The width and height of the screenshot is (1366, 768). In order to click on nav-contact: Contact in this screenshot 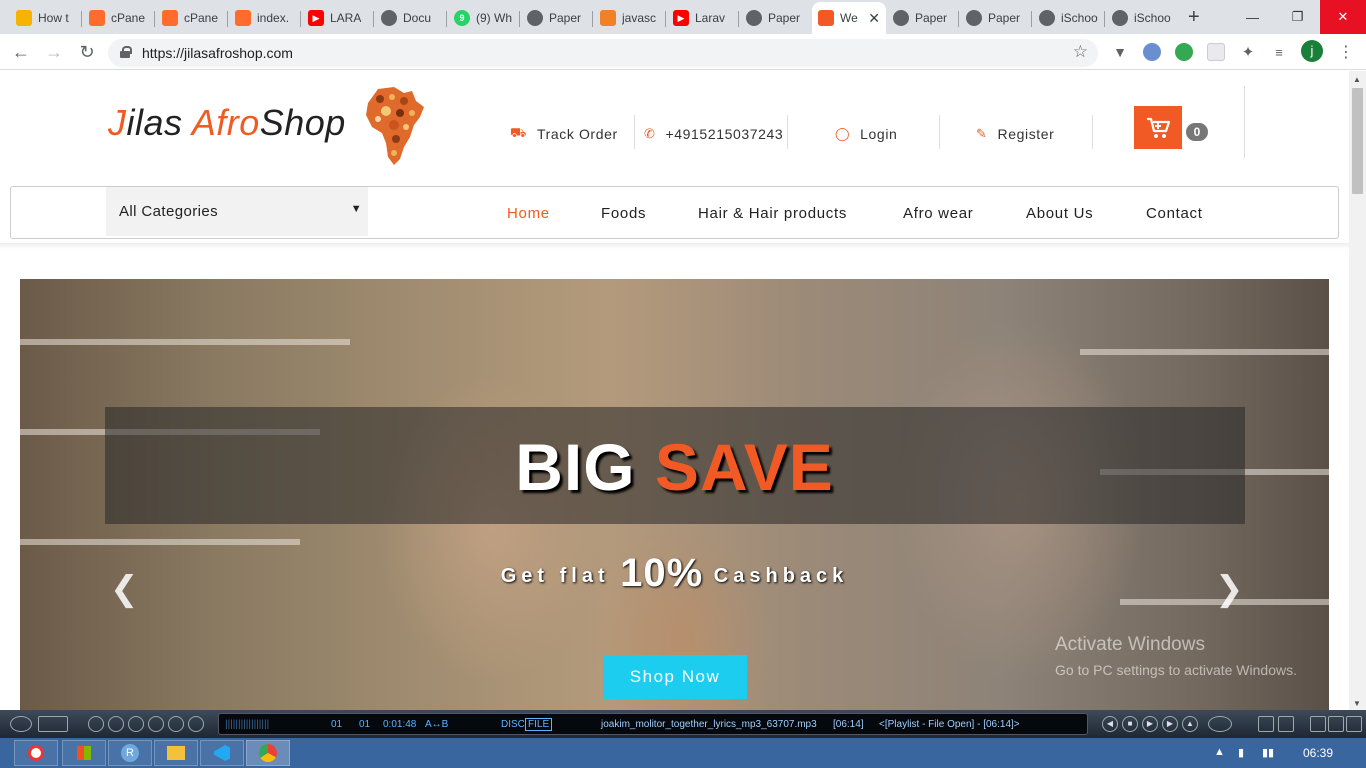, I will do `click(1174, 213)`.